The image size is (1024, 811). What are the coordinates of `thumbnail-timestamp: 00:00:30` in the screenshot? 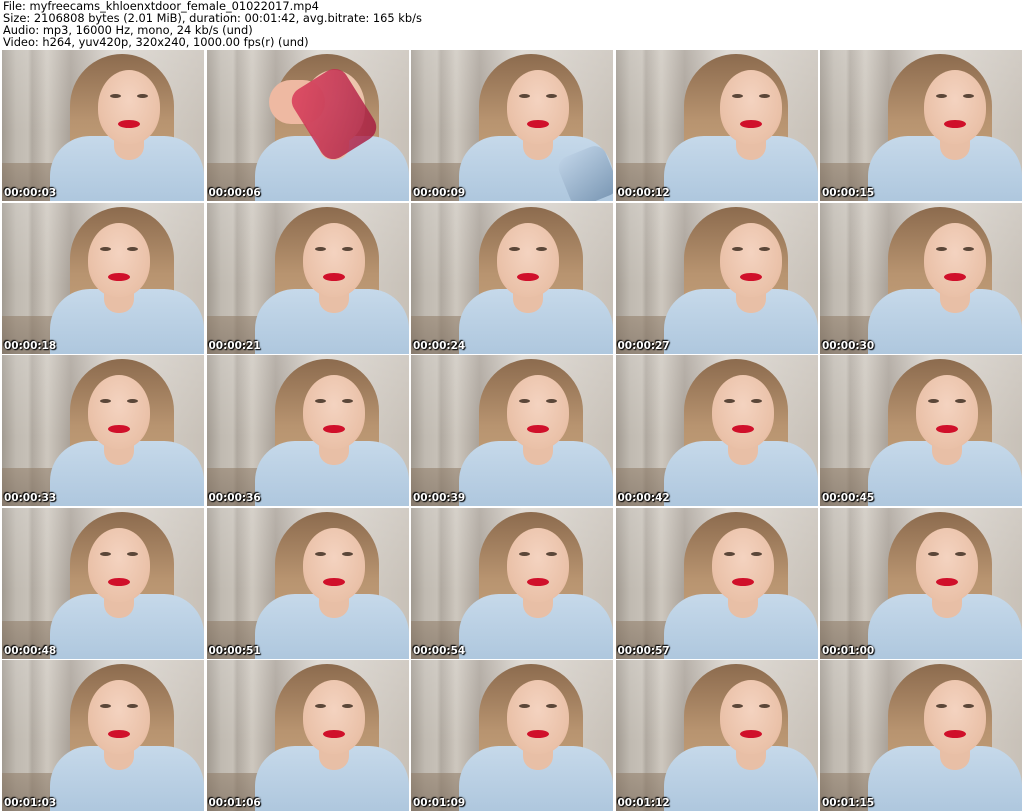 It's located at (848, 345).